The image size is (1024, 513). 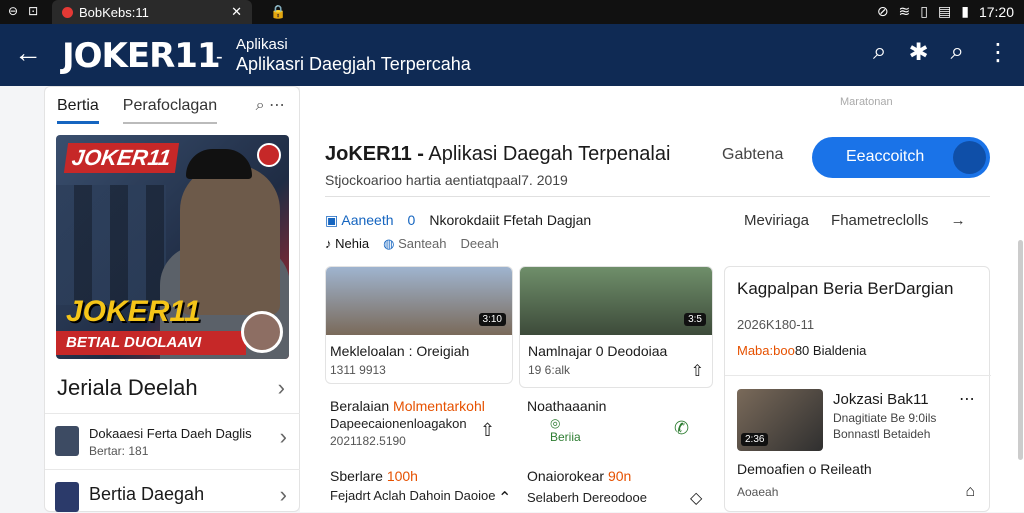 I want to click on brand-logo: JOKER11, so click(x=141, y=56).